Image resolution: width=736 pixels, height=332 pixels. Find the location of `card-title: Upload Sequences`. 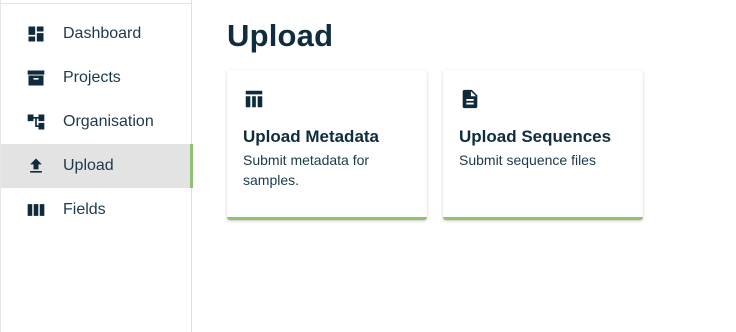

card-title: Upload Sequences is located at coordinates (535, 136).